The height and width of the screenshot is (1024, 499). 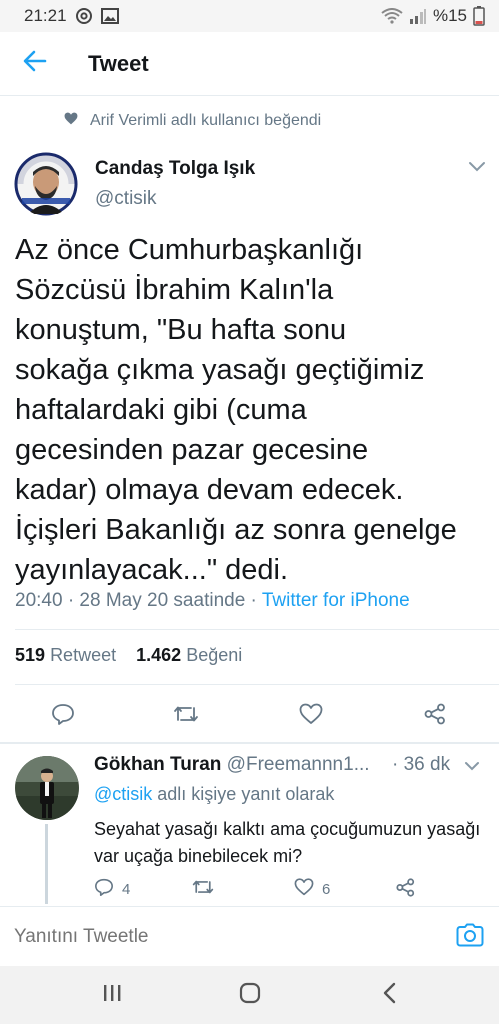 I want to click on reply-like-button: 6, so click(x=312, y=889).